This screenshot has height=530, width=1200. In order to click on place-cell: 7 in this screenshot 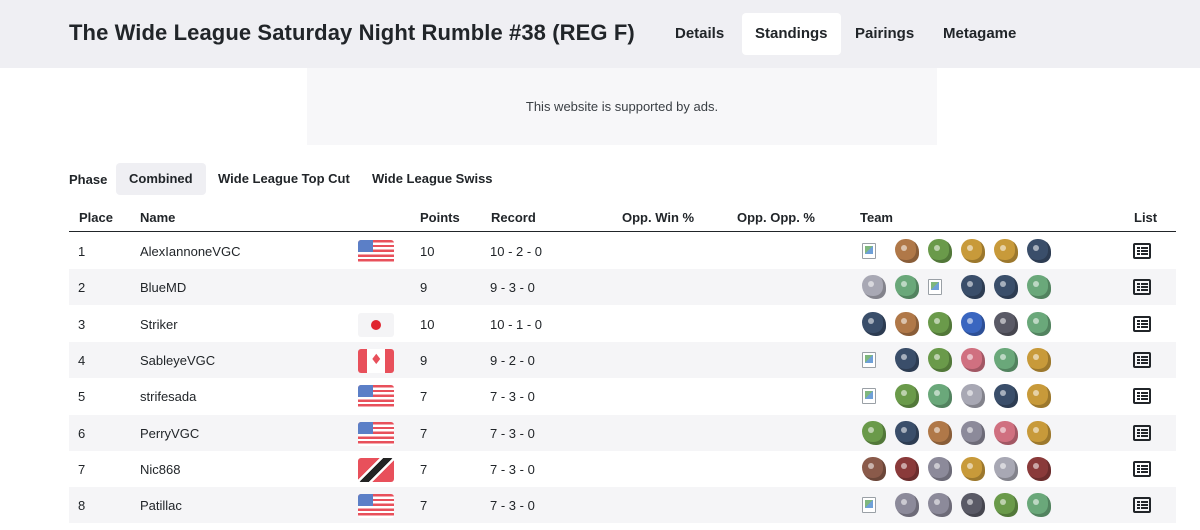, I will do `click(82, 469)`.